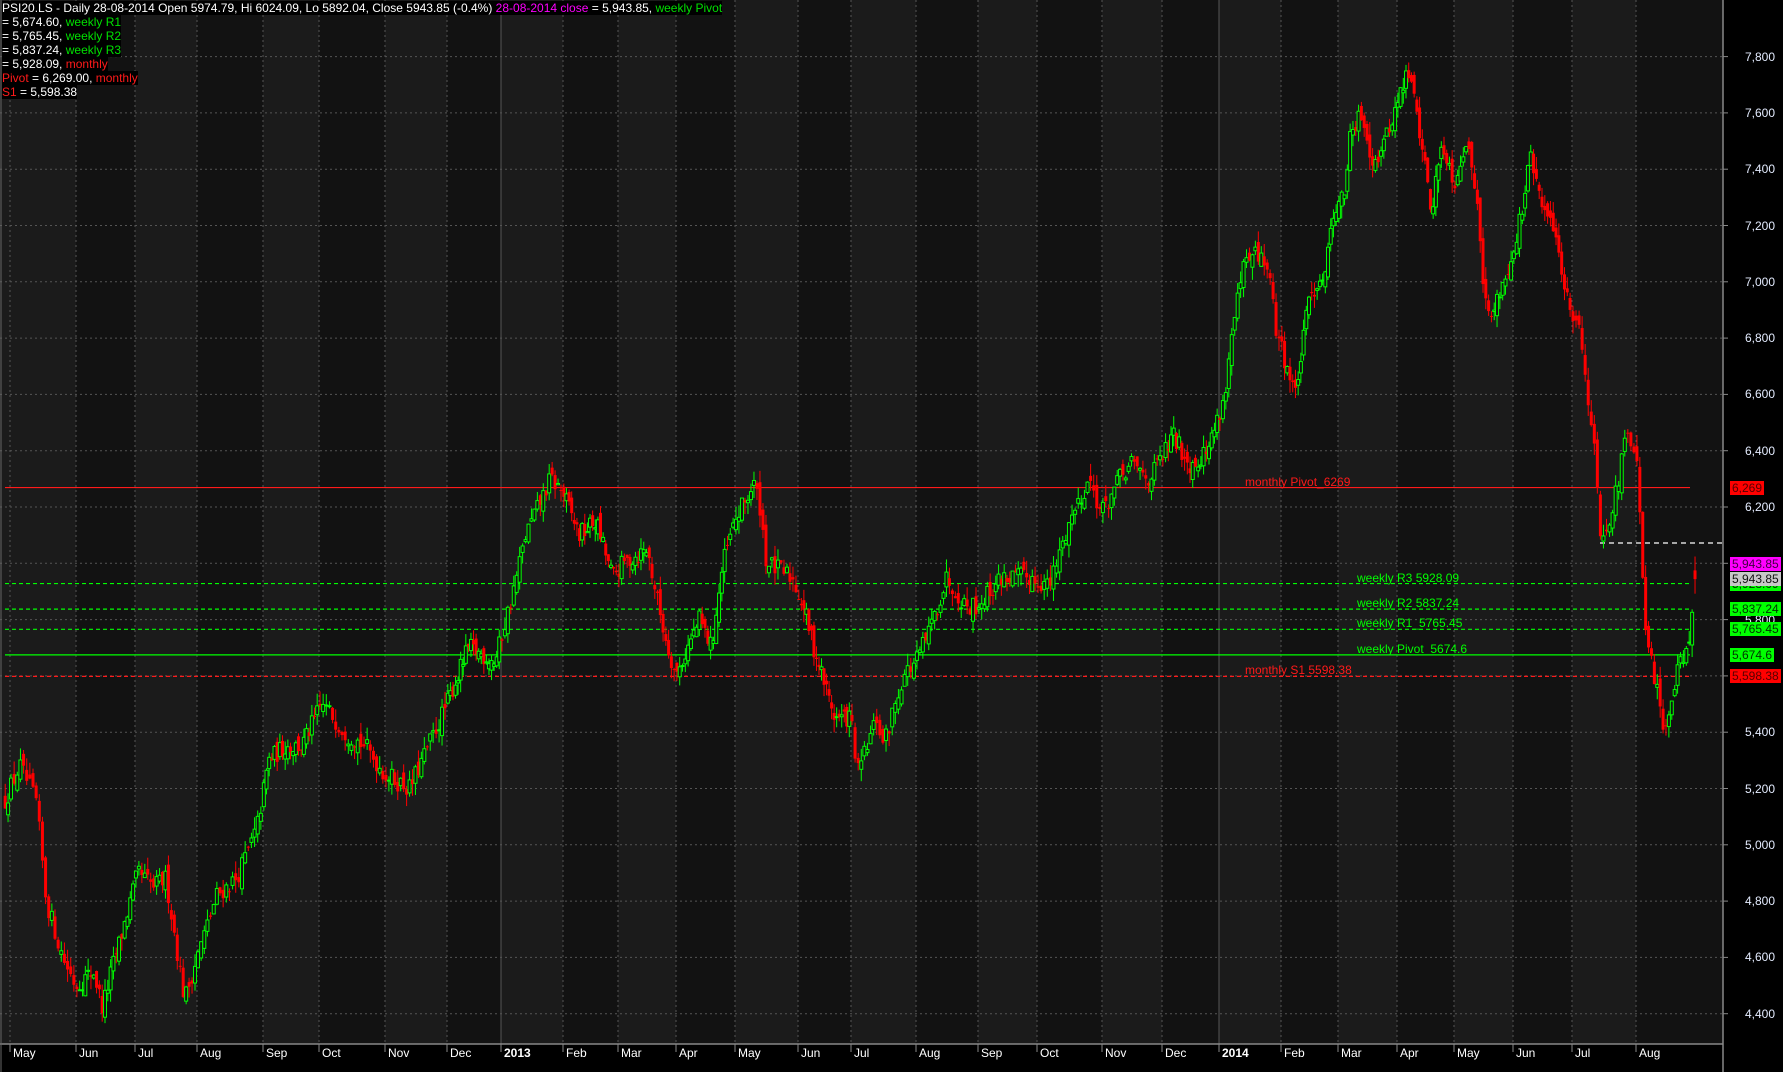 The image size is (1783, 1072). Describe the element at coordinates (1583, 1053) in the screenshot. I see `x-tick-label: Jul` at that location.